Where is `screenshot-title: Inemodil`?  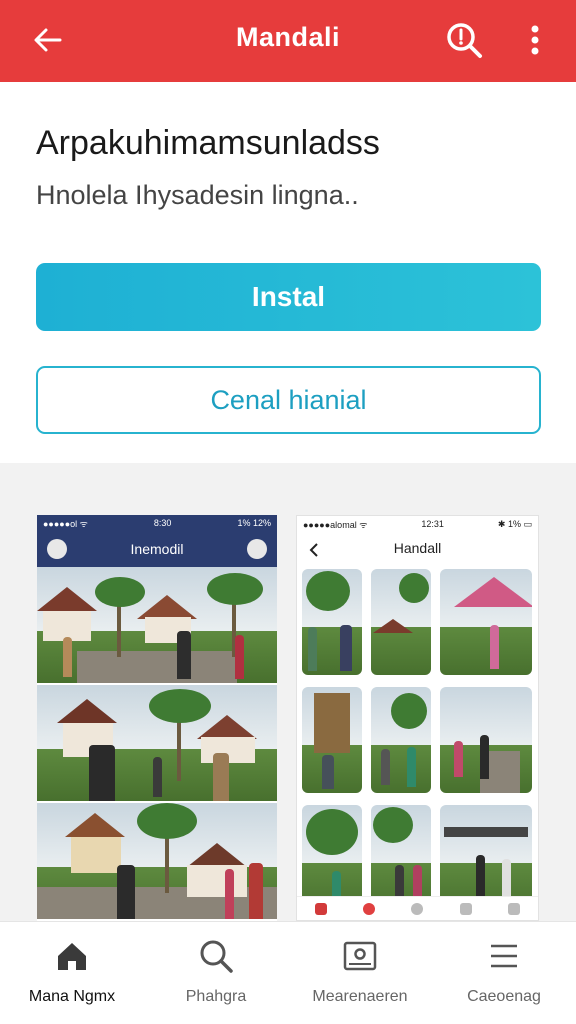
screenshot-title: Inemodil is located at coordinates (157, 549).